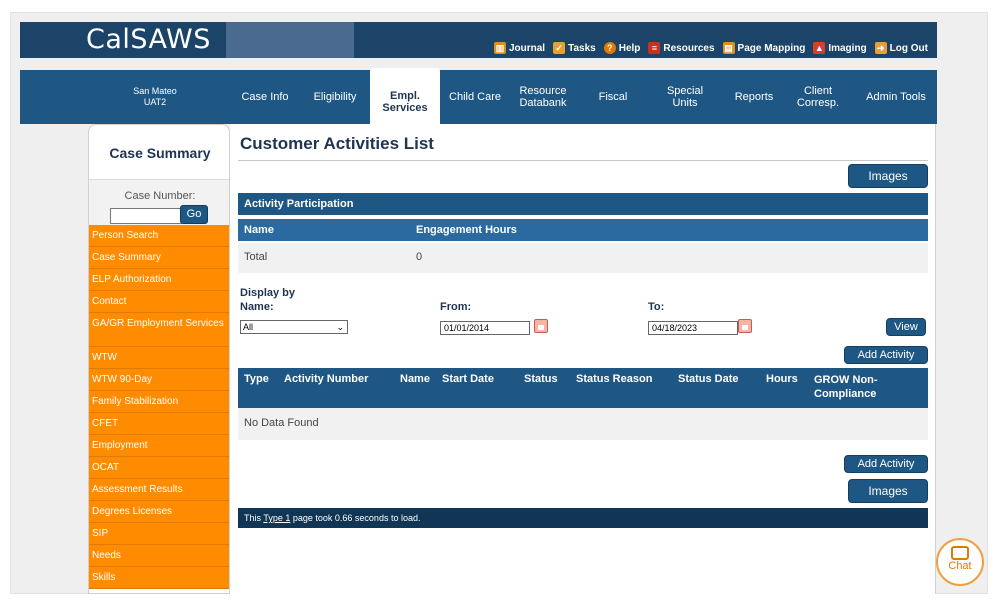 The width and height of the screenshot is (998, 604). I want to click on county-name: San Mateo, so click(155, 91).